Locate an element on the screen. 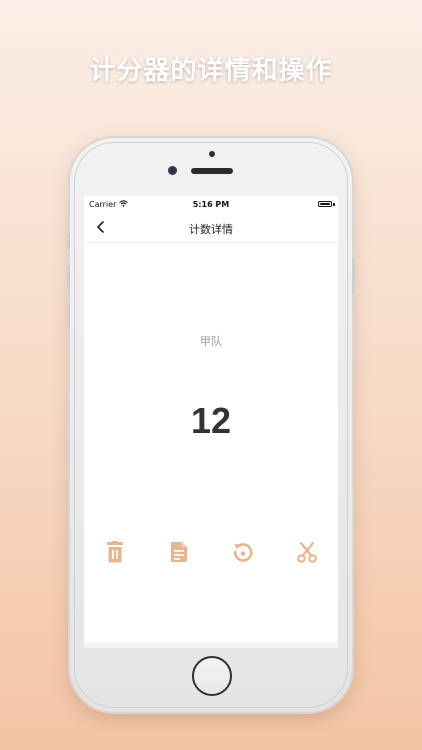 This screenshot has width=422, height=750. scissors-icon is located at coordinates (307, 554).